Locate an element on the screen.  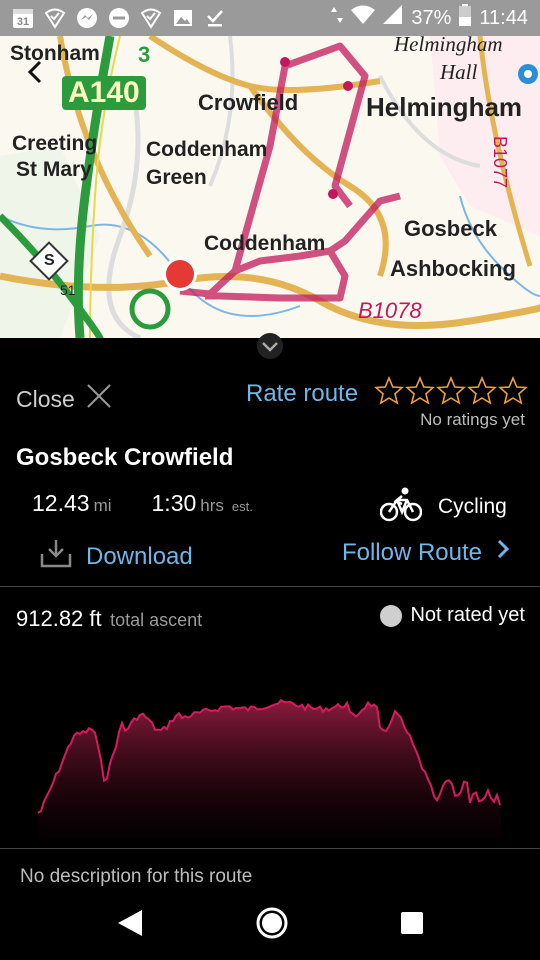
no-ratings-text: No ratings yet is located at coordinates (472, 419).